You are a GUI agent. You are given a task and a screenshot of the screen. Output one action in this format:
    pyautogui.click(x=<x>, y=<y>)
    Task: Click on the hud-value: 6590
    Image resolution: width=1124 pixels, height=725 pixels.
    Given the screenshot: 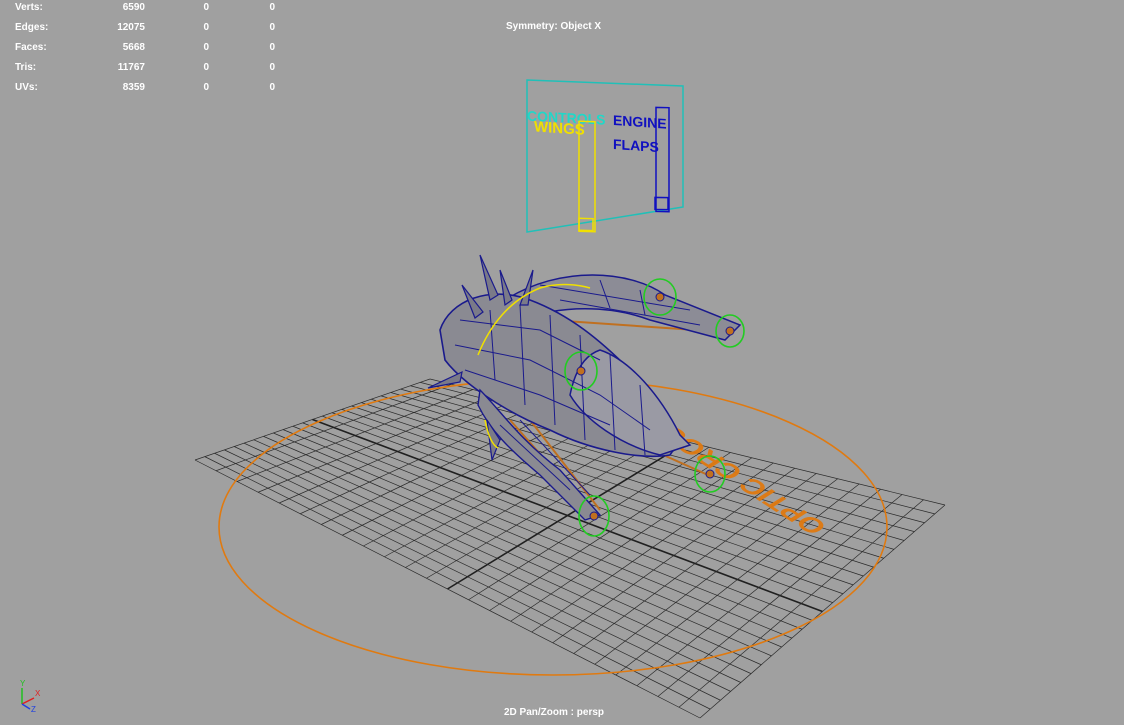 What is the action you would take?
    pyautogui.click(x=133, y=7)
    